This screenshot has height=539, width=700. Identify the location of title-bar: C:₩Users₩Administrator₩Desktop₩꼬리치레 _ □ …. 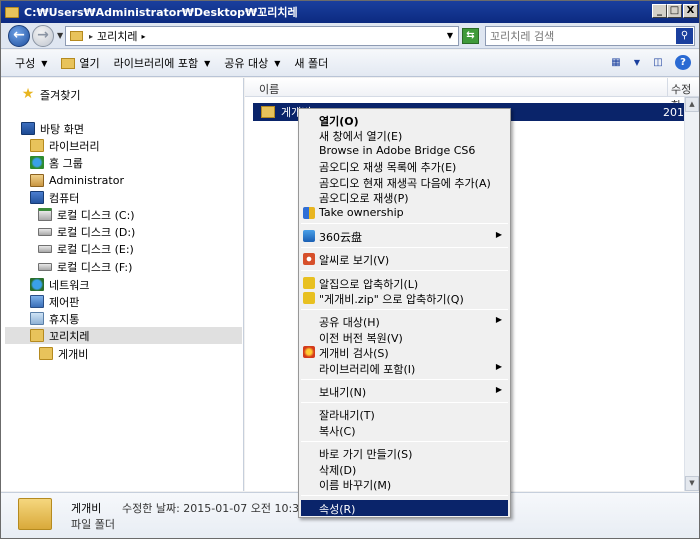
(350, 12).